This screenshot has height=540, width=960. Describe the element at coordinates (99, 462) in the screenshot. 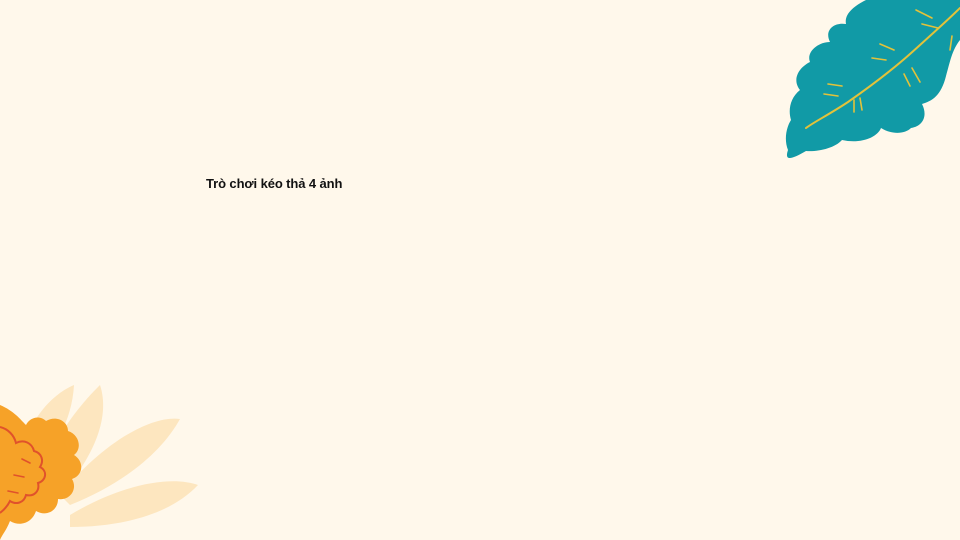

I see `flower-icon` at that location.